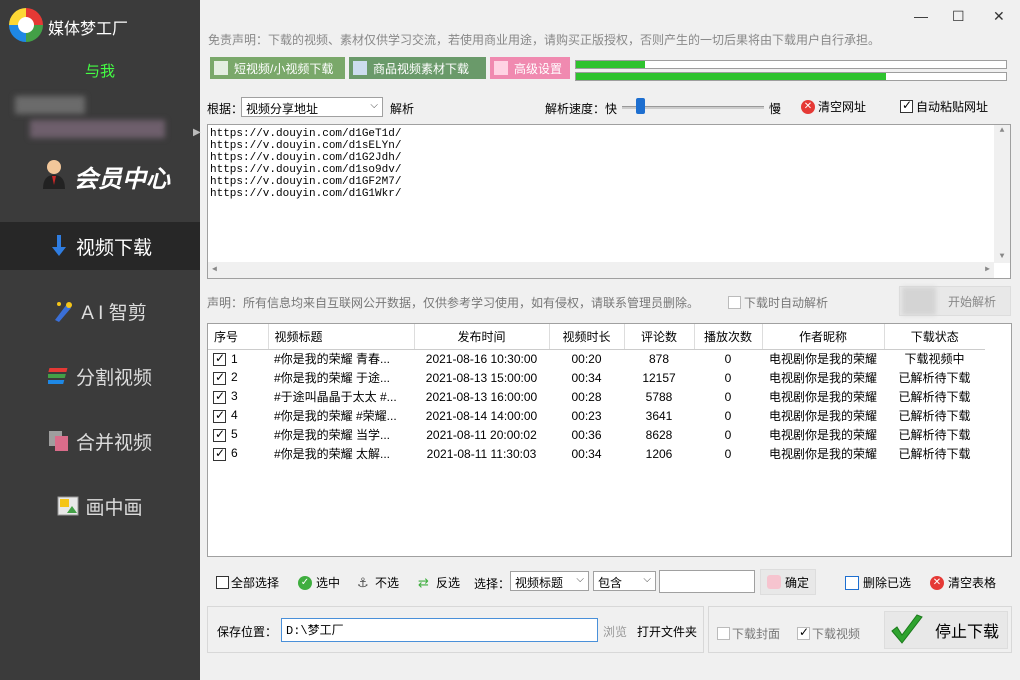 This screenshot has height=680, width=1020. What do you see at coordinates (999, 16) in the screenshot?
I see `close-button: ✕` at bounding box center [999, 16].